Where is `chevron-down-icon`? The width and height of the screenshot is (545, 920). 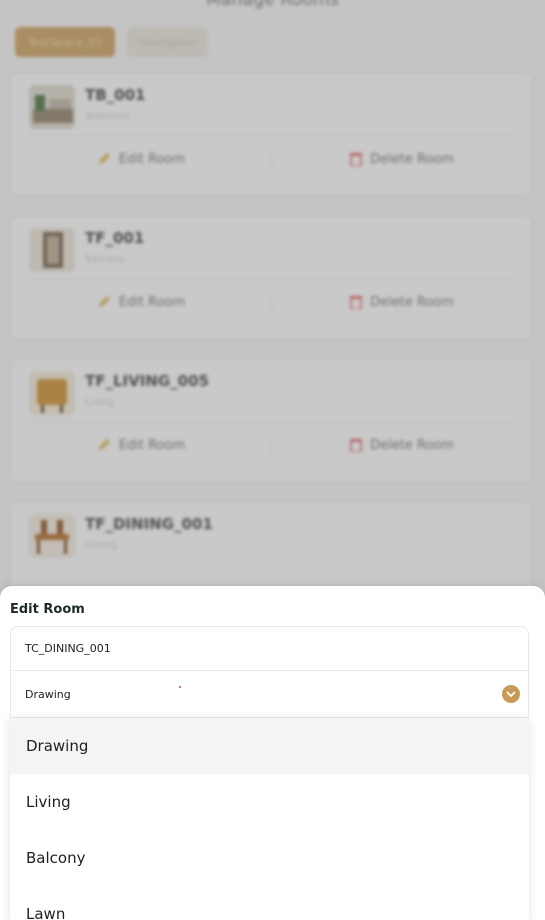
chevron-down-icon is located at coordinates (511, 694).